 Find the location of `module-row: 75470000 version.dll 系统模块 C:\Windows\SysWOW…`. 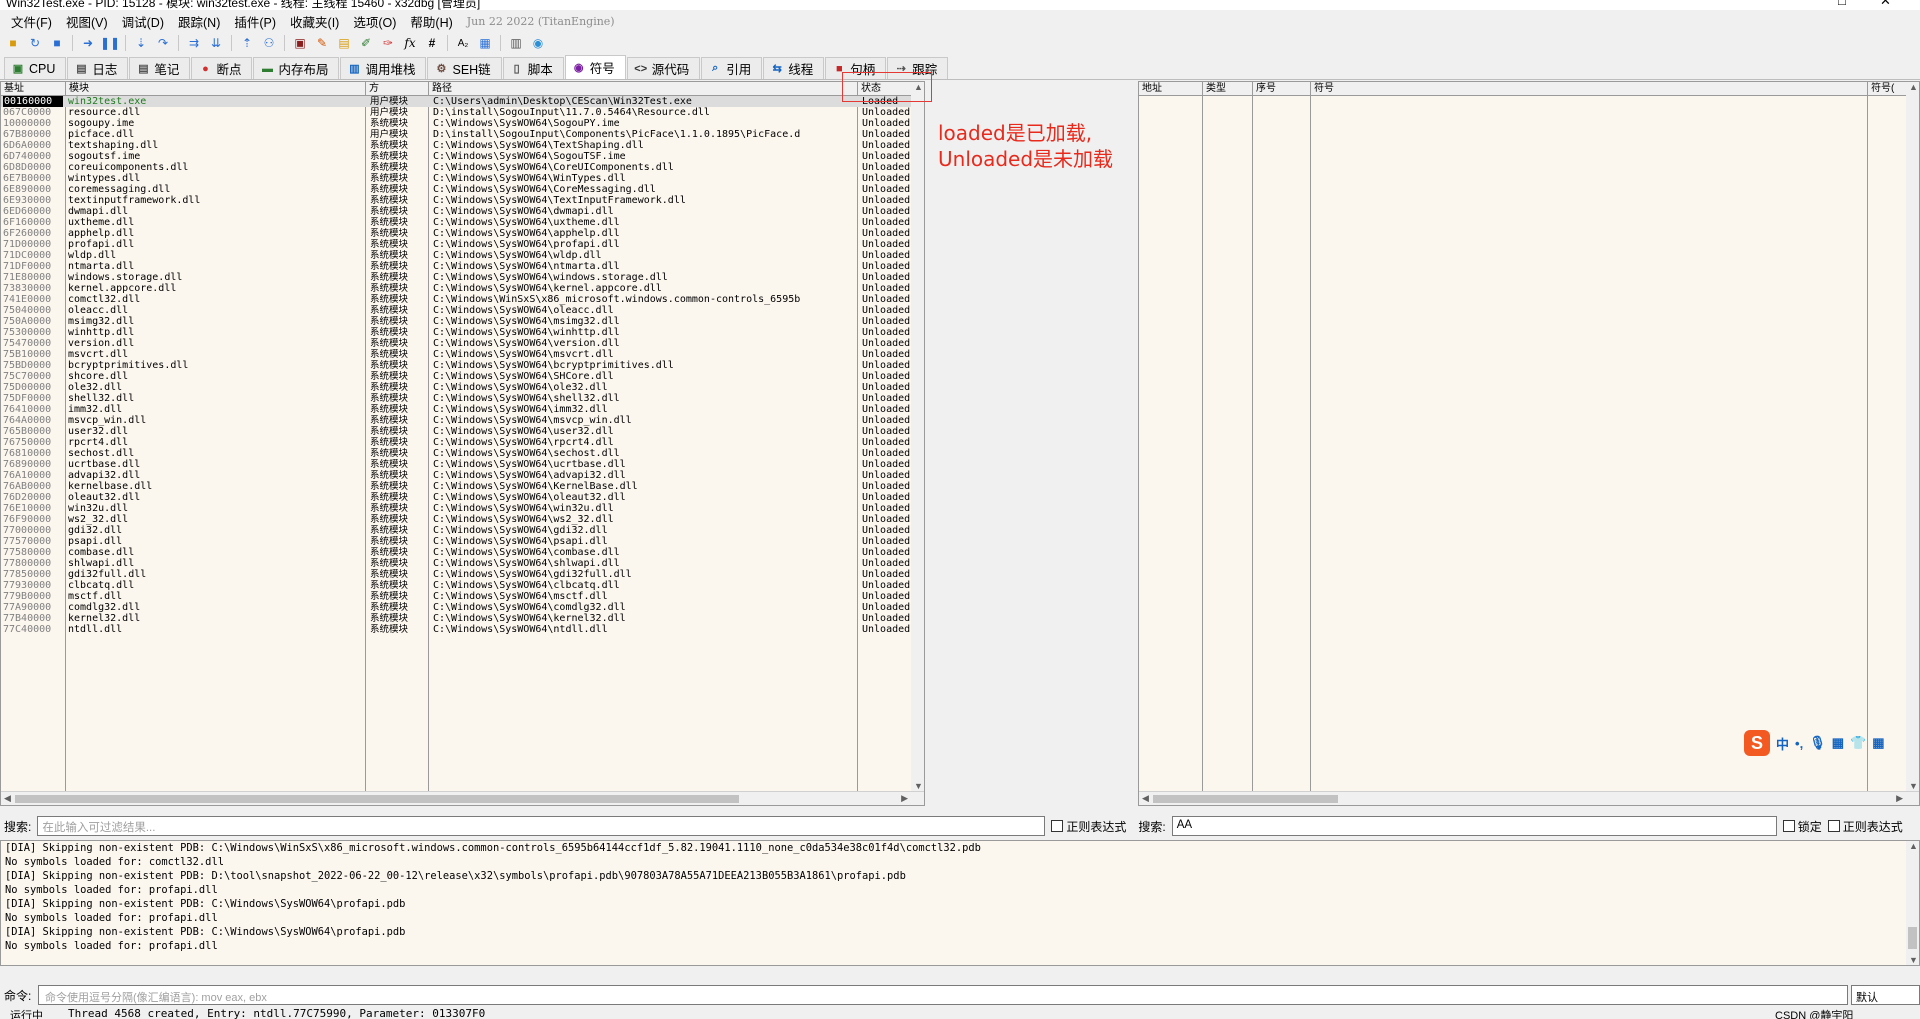

module-row: 75470000 version.dll 系统模块 C:\Windows\SysWOW… is located at coordinates (457, 343).